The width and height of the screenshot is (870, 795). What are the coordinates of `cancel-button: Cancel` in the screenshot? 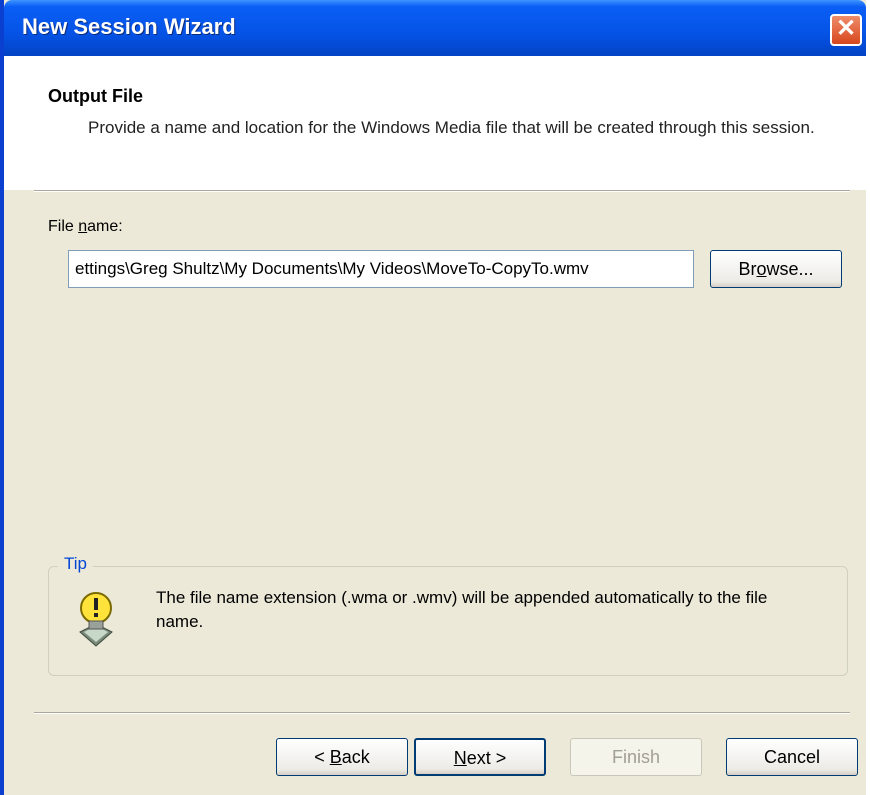 It's located at (792, 757).